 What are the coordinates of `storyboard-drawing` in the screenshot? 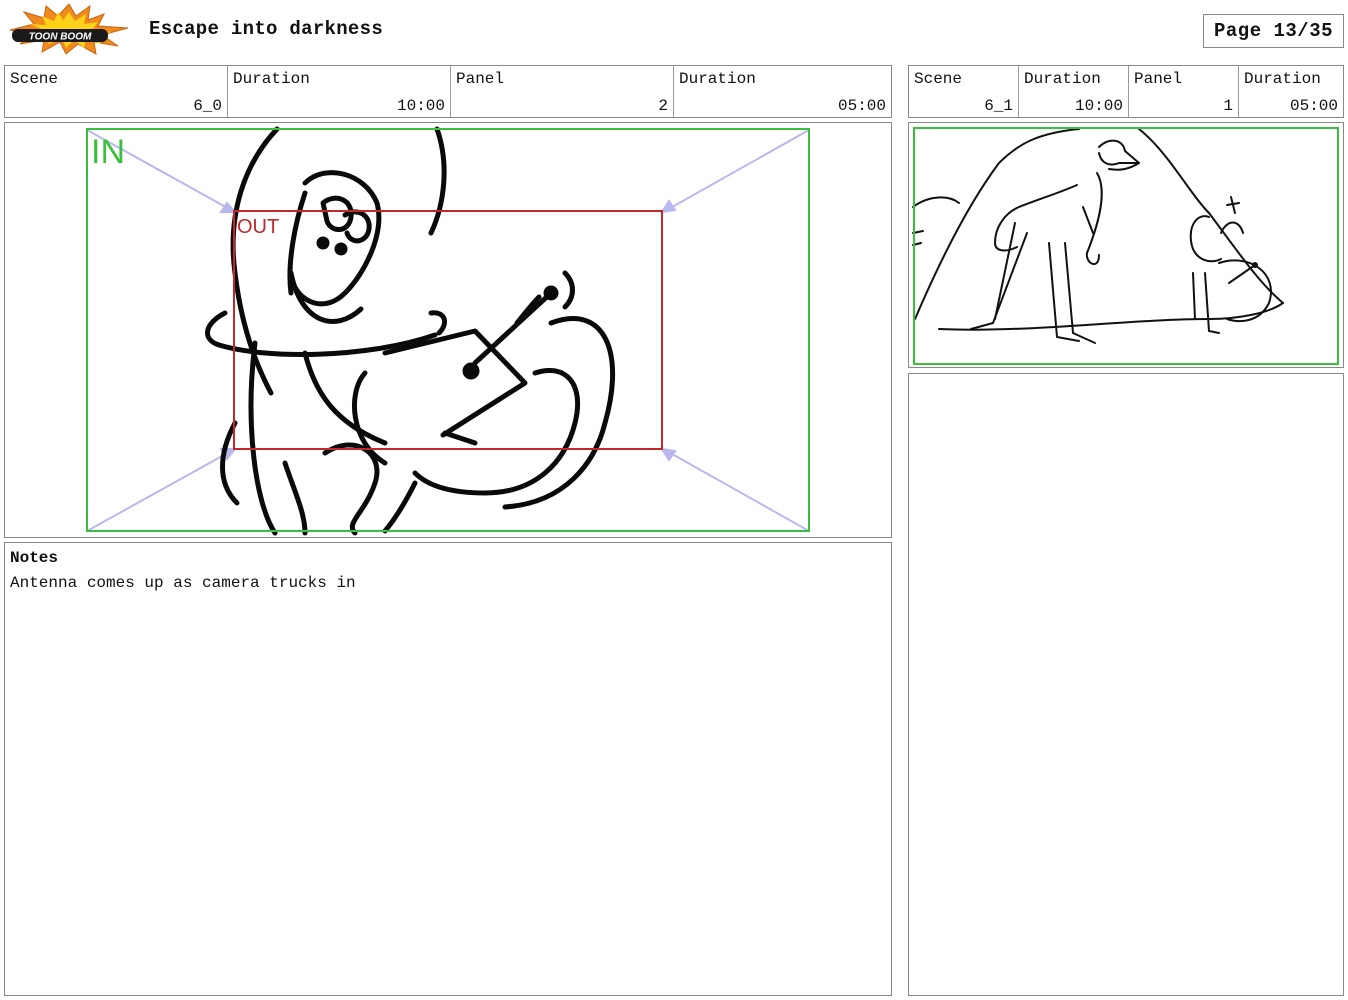 It's located at (1125, 246).